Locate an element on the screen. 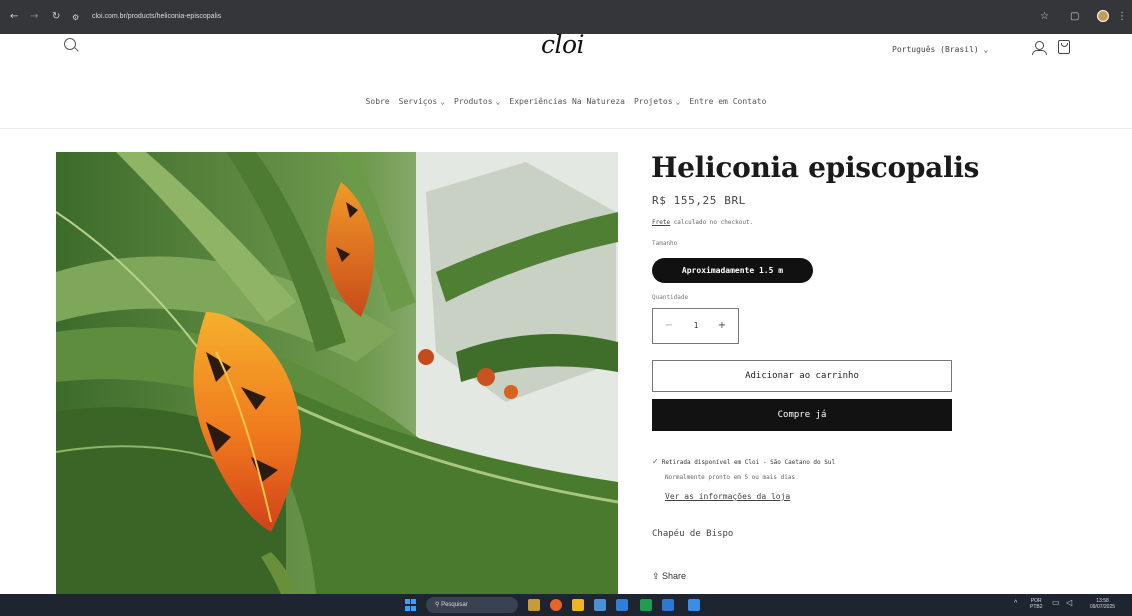  shipping-note: Frete calculado no checkout. is located at coordinates (702, 222).